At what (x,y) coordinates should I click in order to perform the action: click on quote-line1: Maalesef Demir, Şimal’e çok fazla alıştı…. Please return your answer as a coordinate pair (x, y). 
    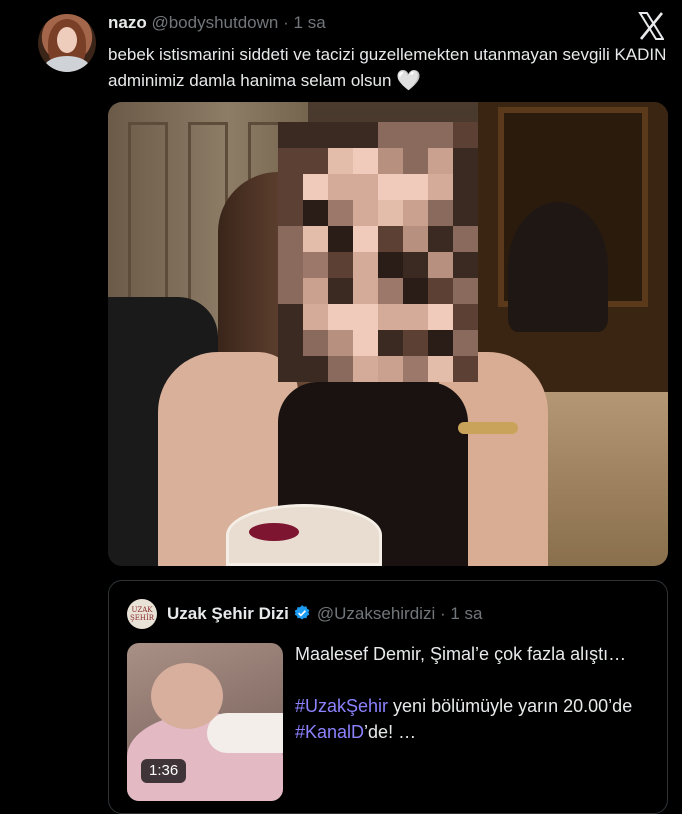
    Looking at the image, I should click on (461, 654).